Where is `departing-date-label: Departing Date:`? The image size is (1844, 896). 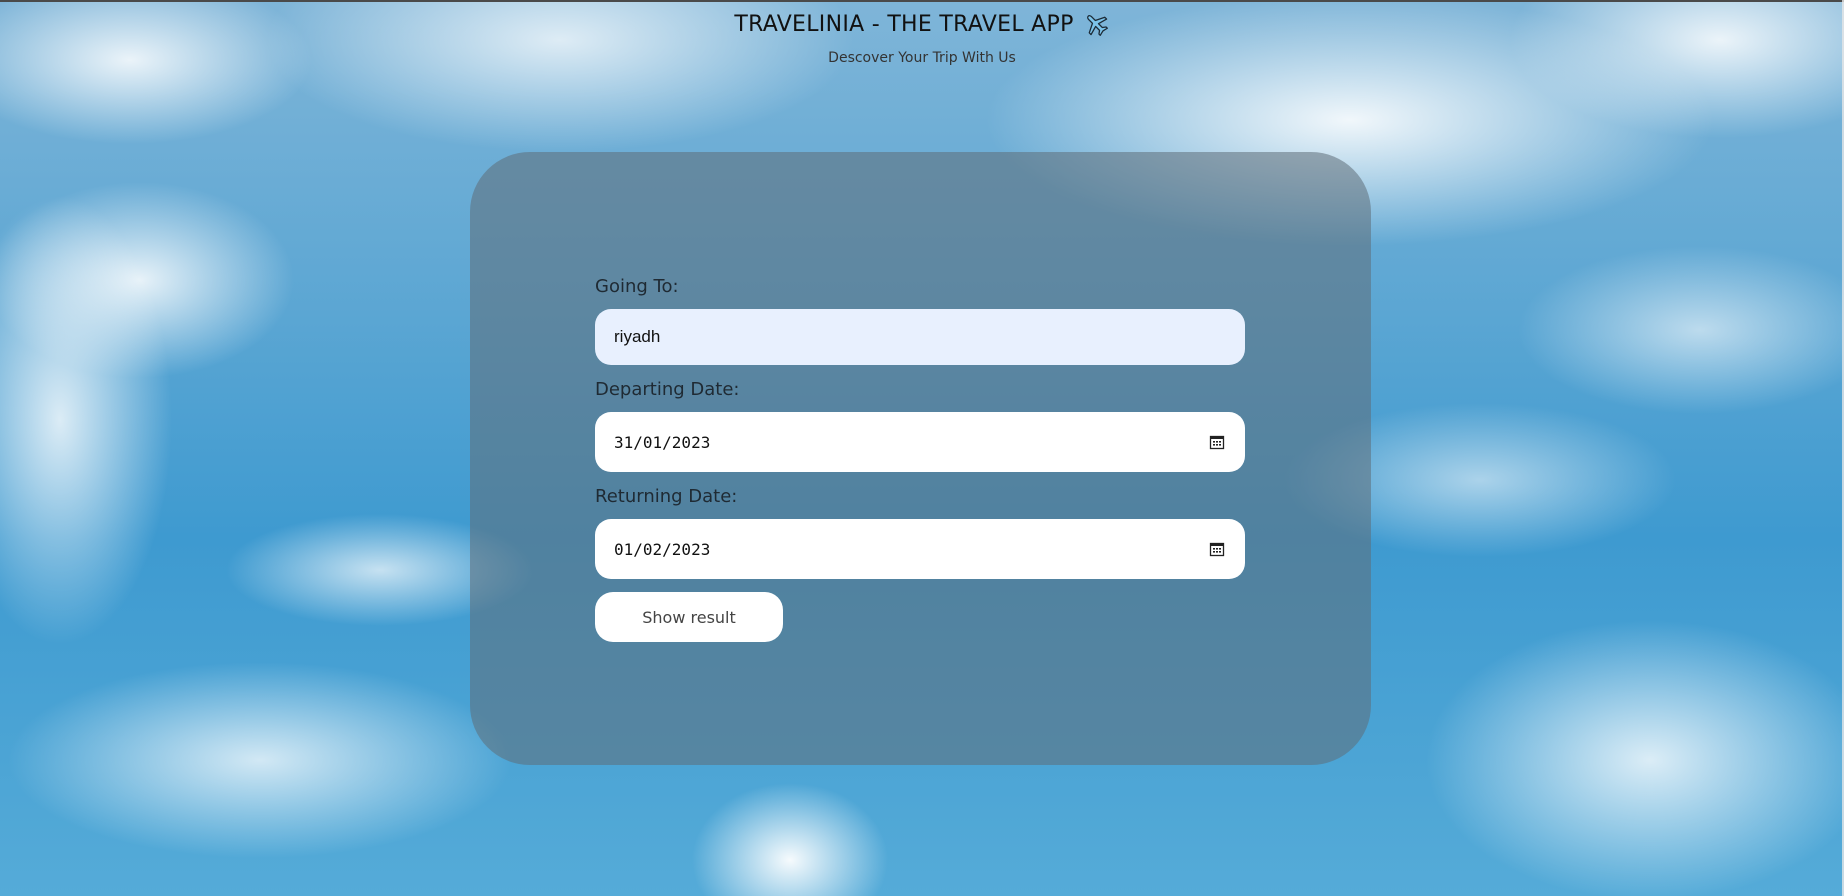 departing-date-label: Departing Date: is located at coordinates (667, 389).